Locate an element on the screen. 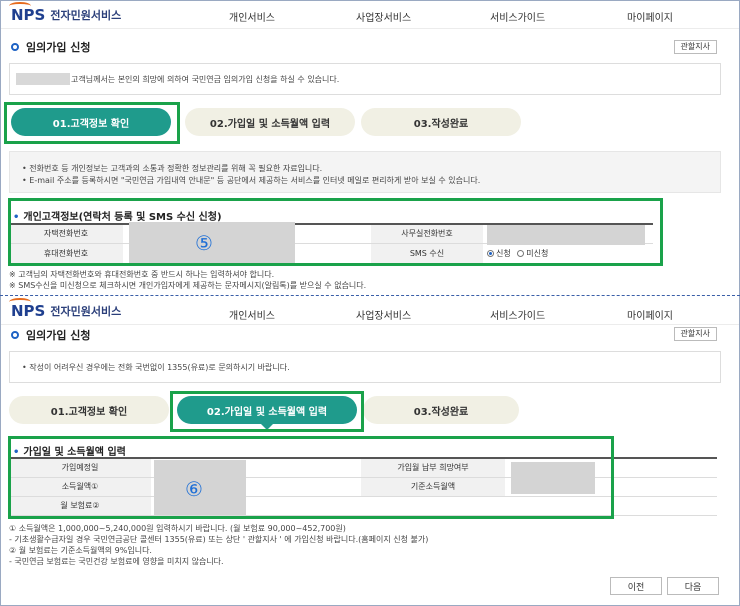 This screenshot has width=740, height=606. note-line: - 국민연금 보험료는 국민건강 보험료에 영향을 미치지 않습니다. is located at coordinates (116, 561).